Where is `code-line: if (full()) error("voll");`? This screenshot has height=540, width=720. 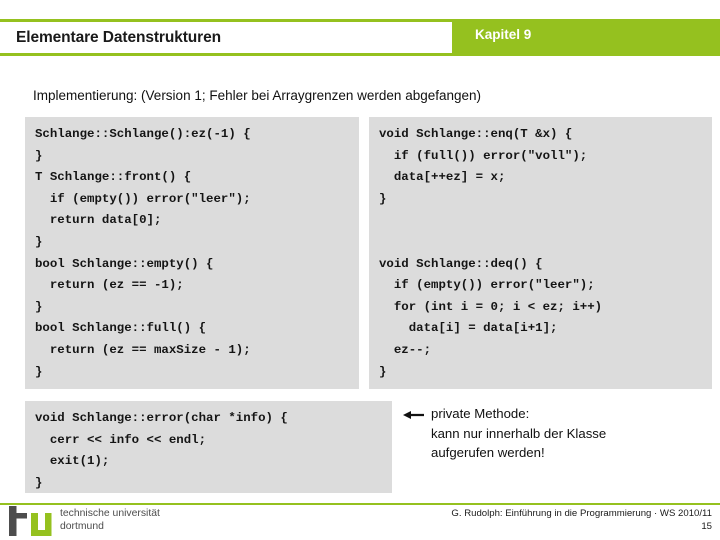
code-line: if (full()) error("voll"); is located at coordinates (483, 155).